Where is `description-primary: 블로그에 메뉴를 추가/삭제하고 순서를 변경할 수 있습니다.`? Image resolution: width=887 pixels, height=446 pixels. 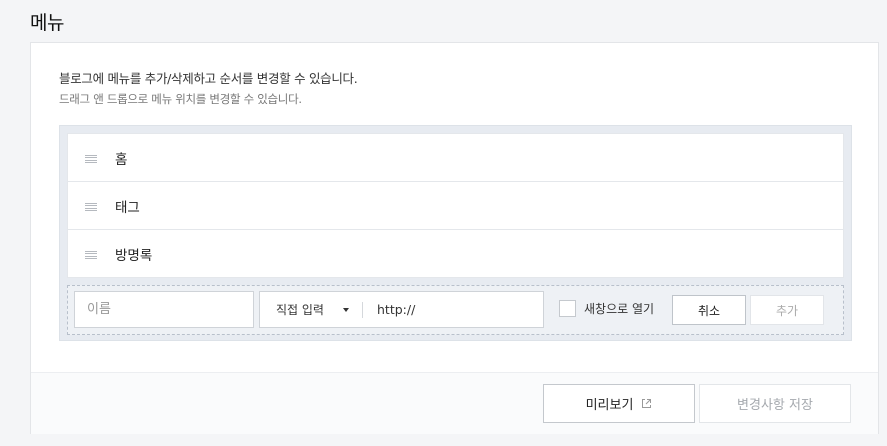
description-primary: 블로그에 메뉴를 추가/삭제하고 순서를 변경할 수 있습니다. is located at coordinates (208, 78).